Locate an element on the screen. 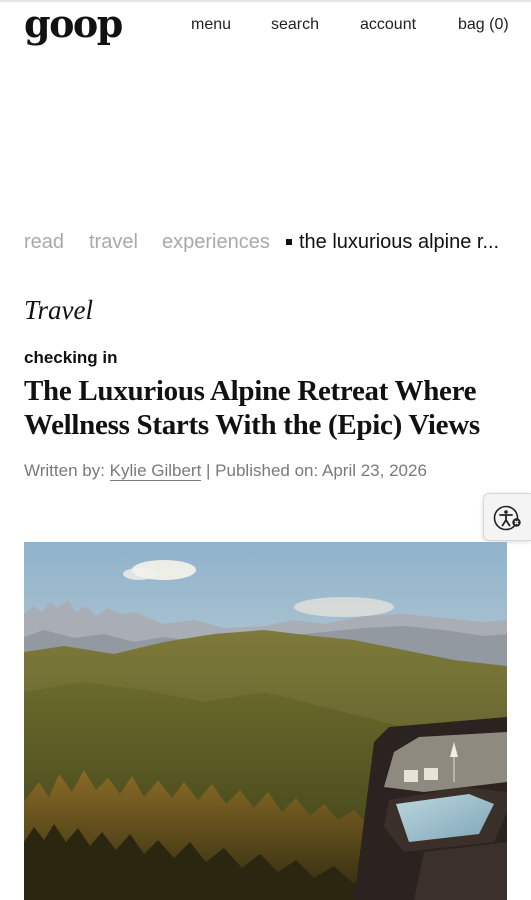  accessibility-icon is located at coordinates (507, 518).